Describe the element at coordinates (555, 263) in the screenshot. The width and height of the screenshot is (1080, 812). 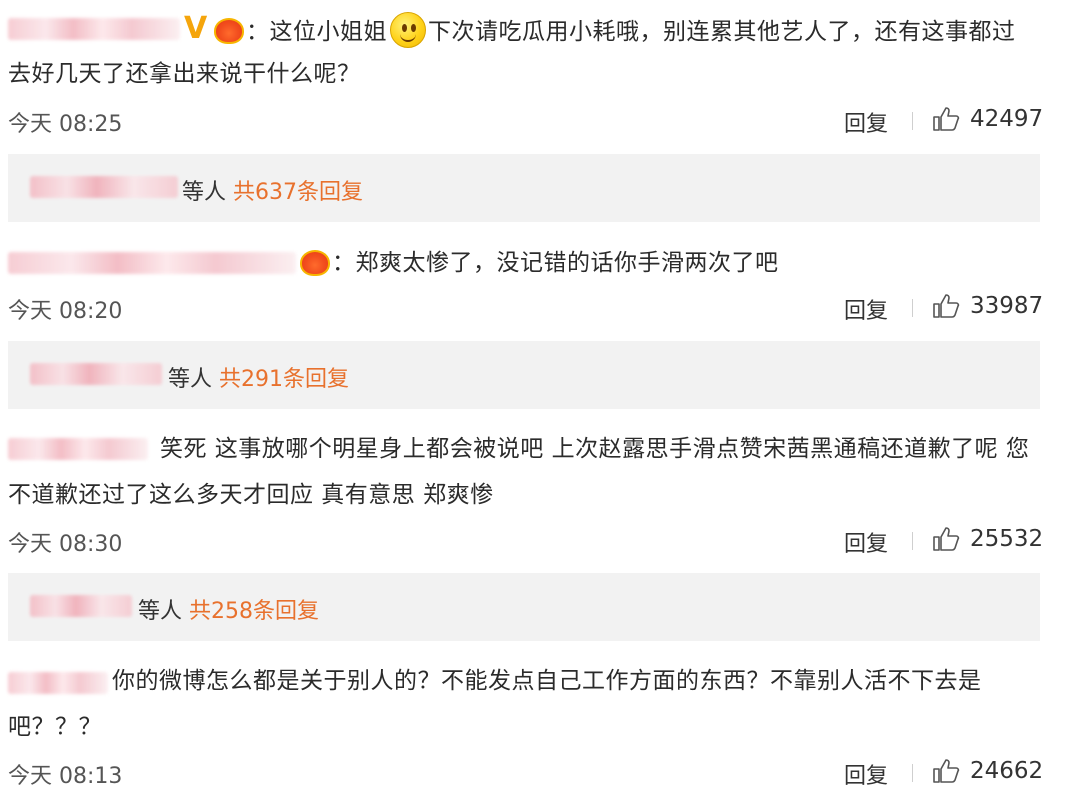
I see `comment-text: ：郑爽太惨了，没记错的话你手滑两次了吧` at that location.